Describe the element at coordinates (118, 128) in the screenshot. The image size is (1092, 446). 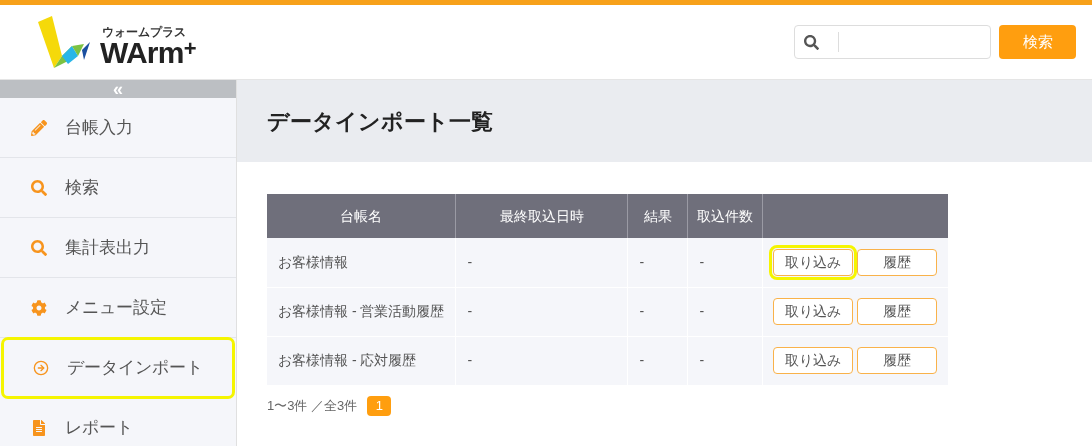
I see `sidebar-item: 台帳入力` at that location.